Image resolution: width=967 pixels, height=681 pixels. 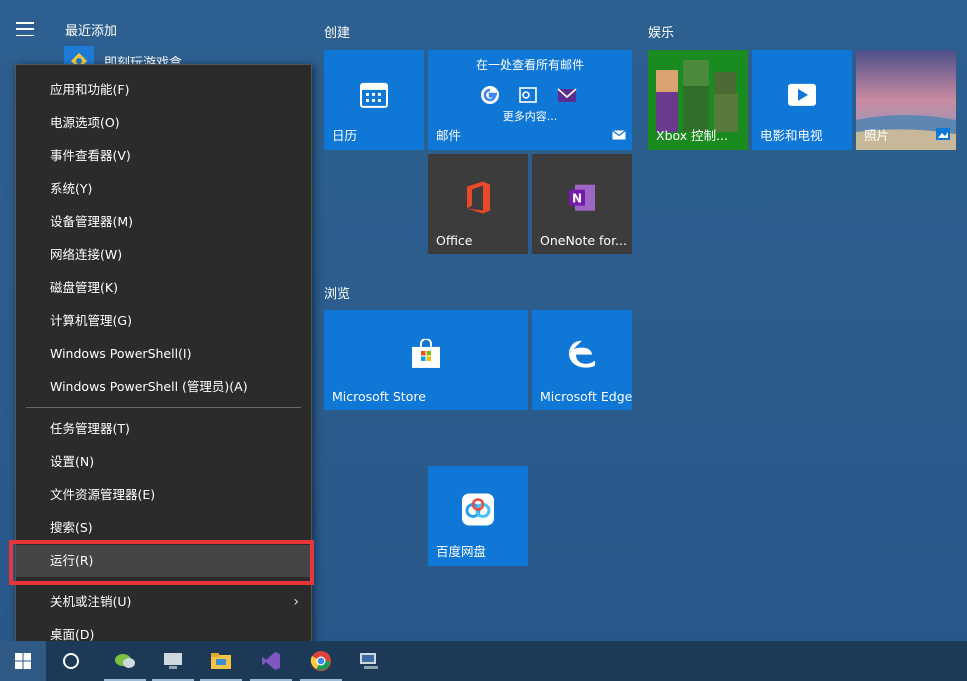 I want to click on menu-item-apps-features: 应用和功能(F), so click(x=163, y=90).